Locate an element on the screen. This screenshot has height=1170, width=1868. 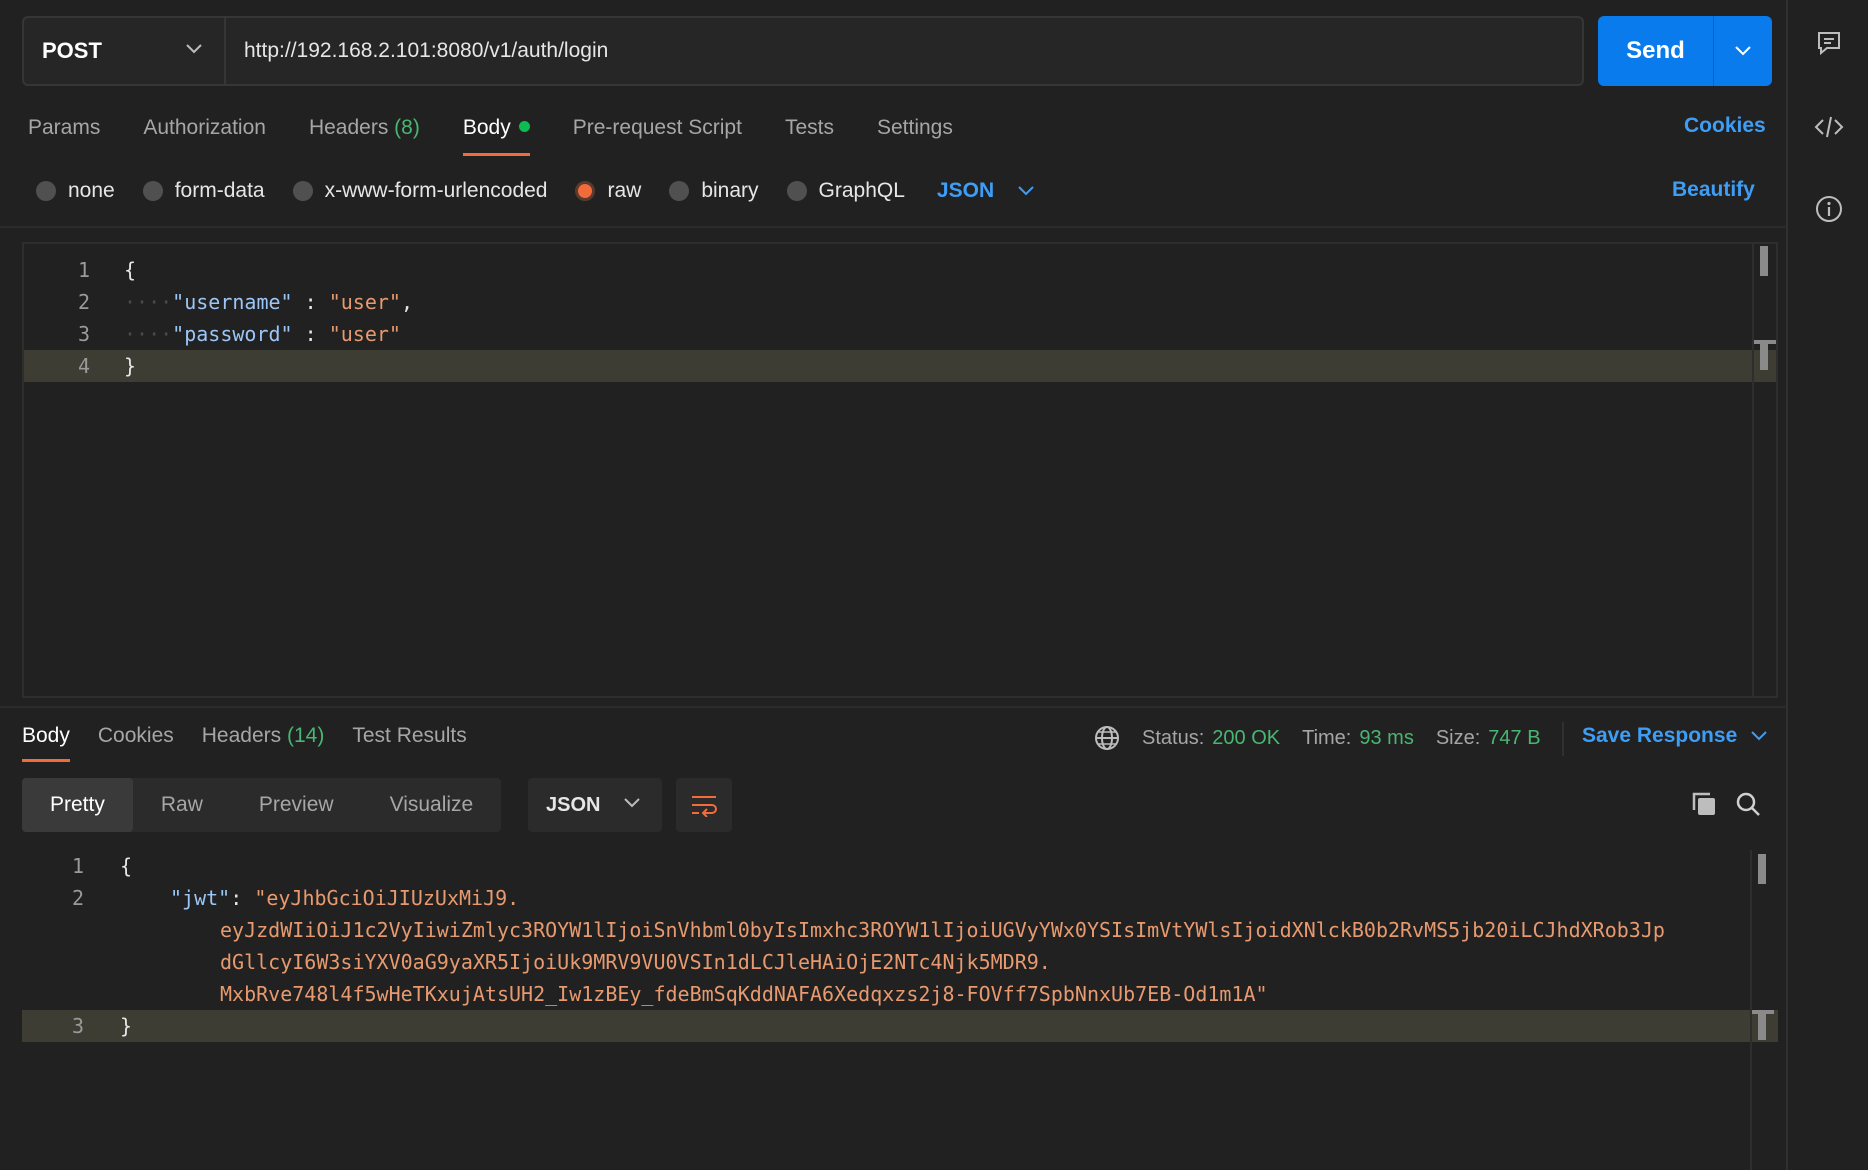
radio-circle-selected is located at coordinates (585, 191).